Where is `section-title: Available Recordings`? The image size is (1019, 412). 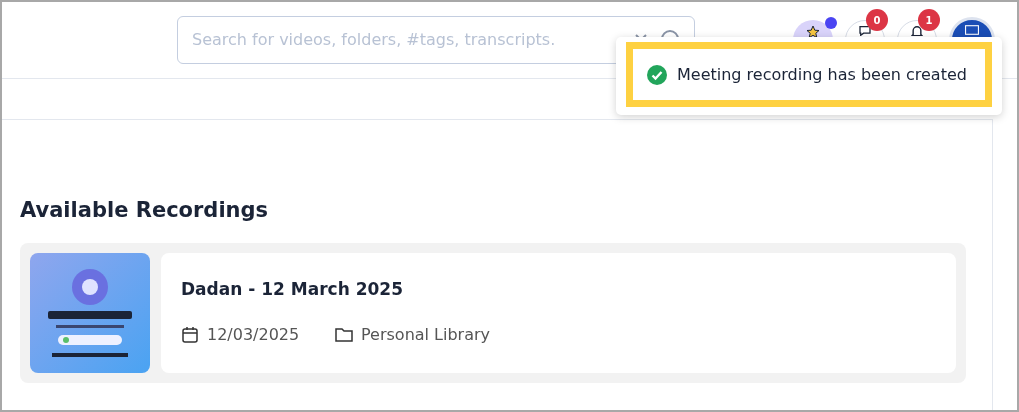 section-title: Available Recordings is located at coordinates (145, 211).